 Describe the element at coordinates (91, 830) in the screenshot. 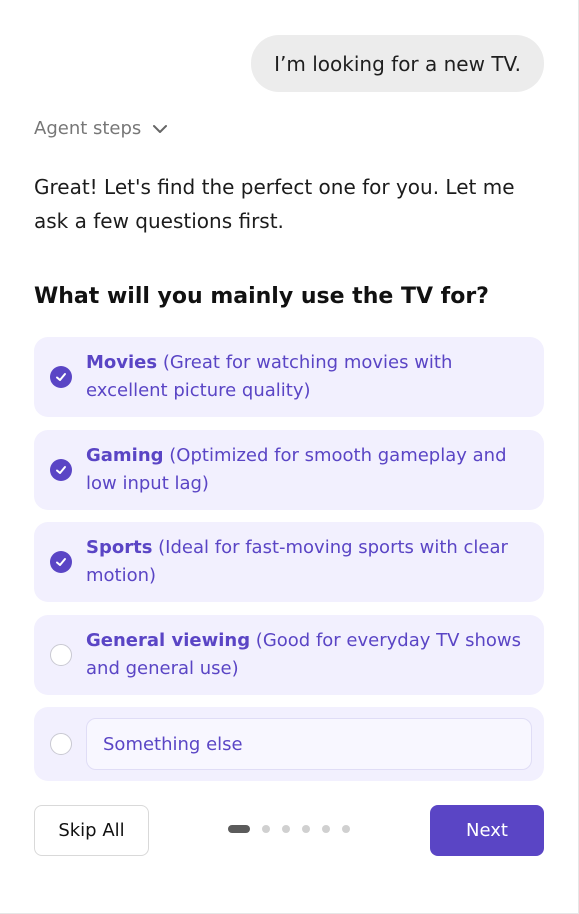

I see `skip-all-button: Skip All` at that location.